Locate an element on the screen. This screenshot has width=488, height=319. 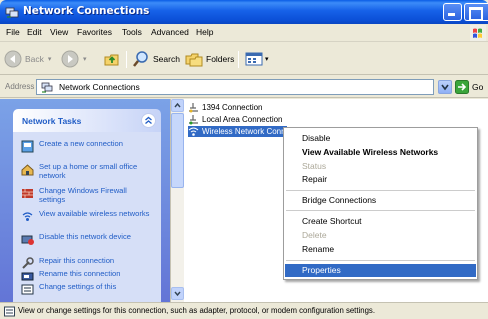
scroll-thumb is located at coordinates (177, 150).